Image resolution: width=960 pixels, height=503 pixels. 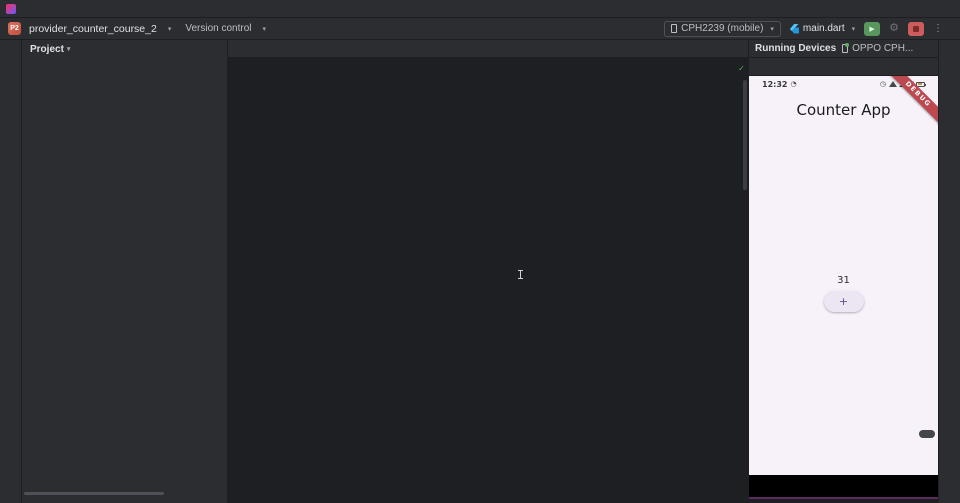 What do you see at coordinates (480, 9) in the screenshot?
I see `titlebar` at bounding box center [480, 9].